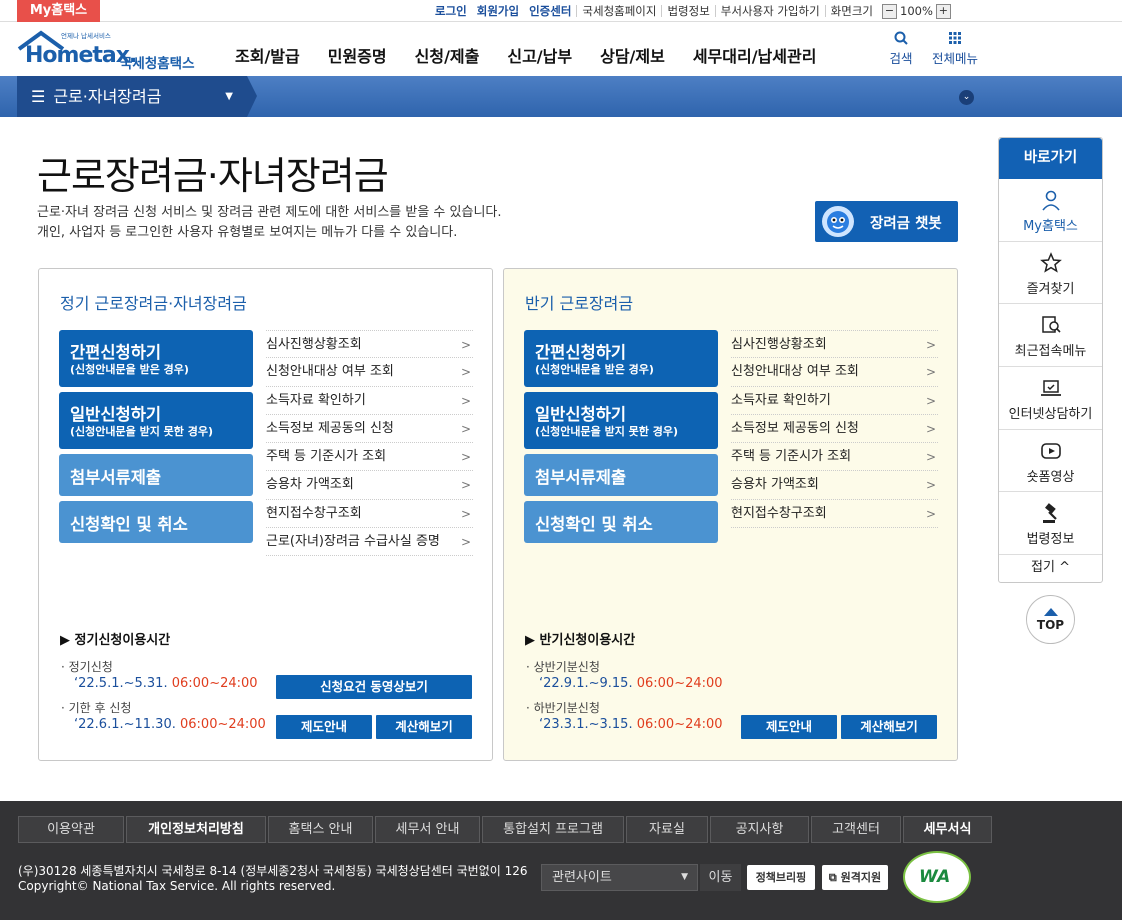 Image resolution: width=1122 pixels, height=920 pixels. What do you see at coordinates (937, 877) in the screenshot?
I see `wa-certification-mark: WA` at bounding box center [937, 877].